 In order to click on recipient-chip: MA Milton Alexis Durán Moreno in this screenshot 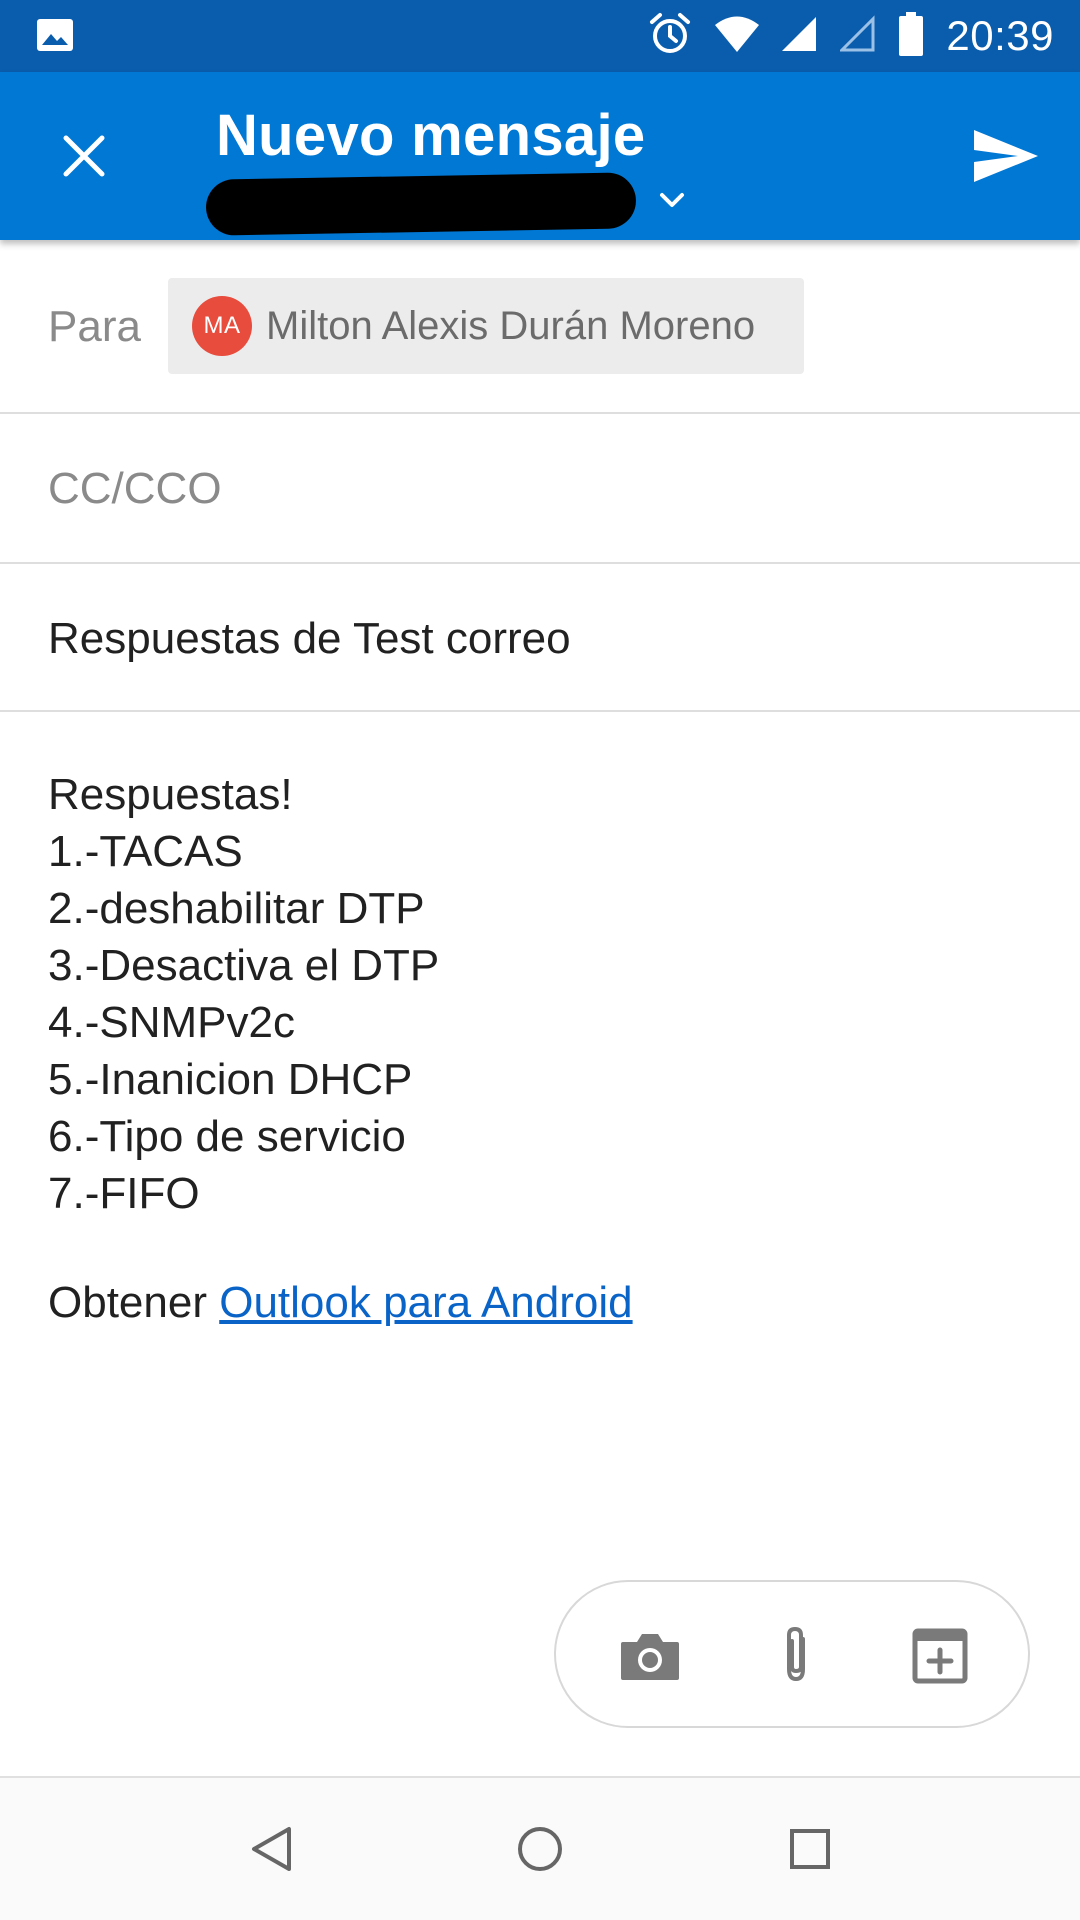, I will do `click(486, 326)`.